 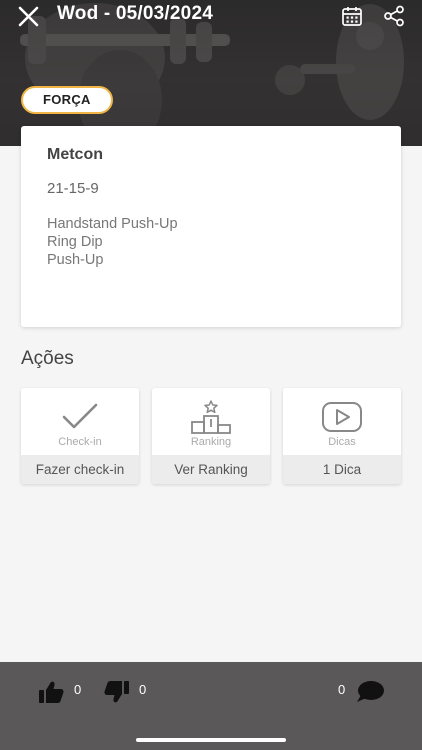 I want to click on tips-button: Dicas 1 Dica, so click(x=342, y=436).